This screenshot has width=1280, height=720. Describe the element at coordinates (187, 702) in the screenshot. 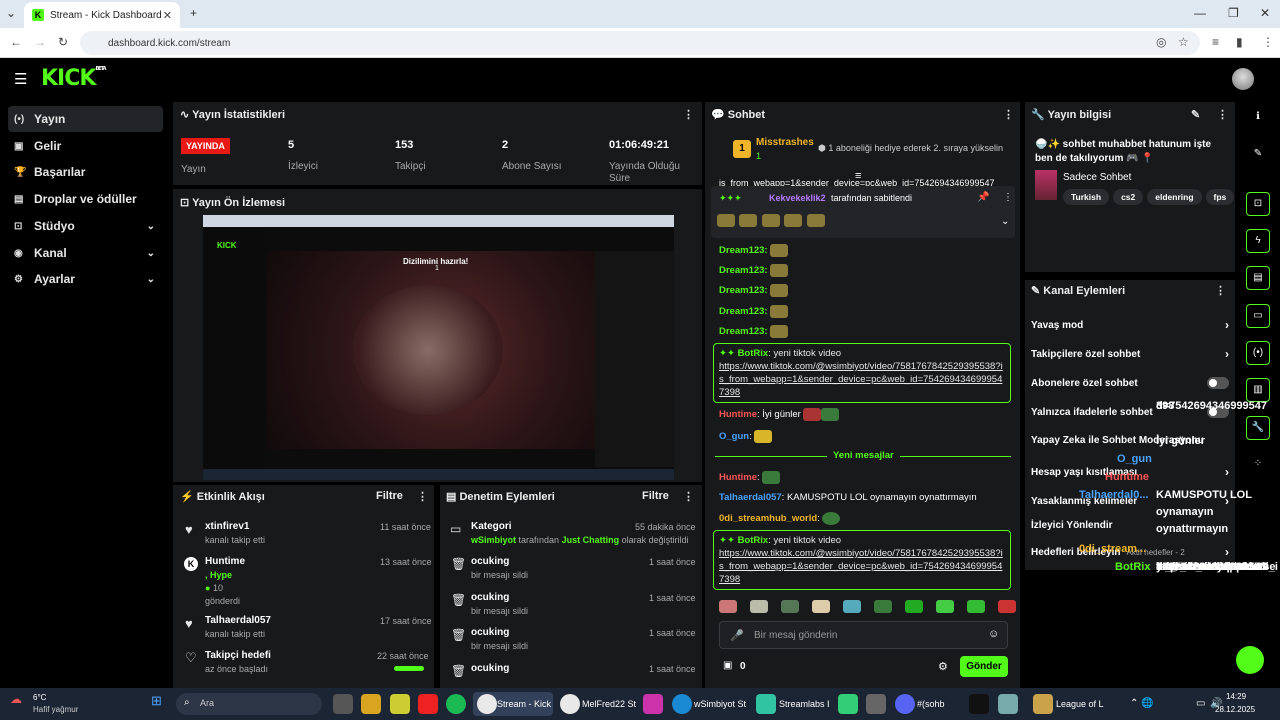

I see `search-icon: ⌕` at that location.